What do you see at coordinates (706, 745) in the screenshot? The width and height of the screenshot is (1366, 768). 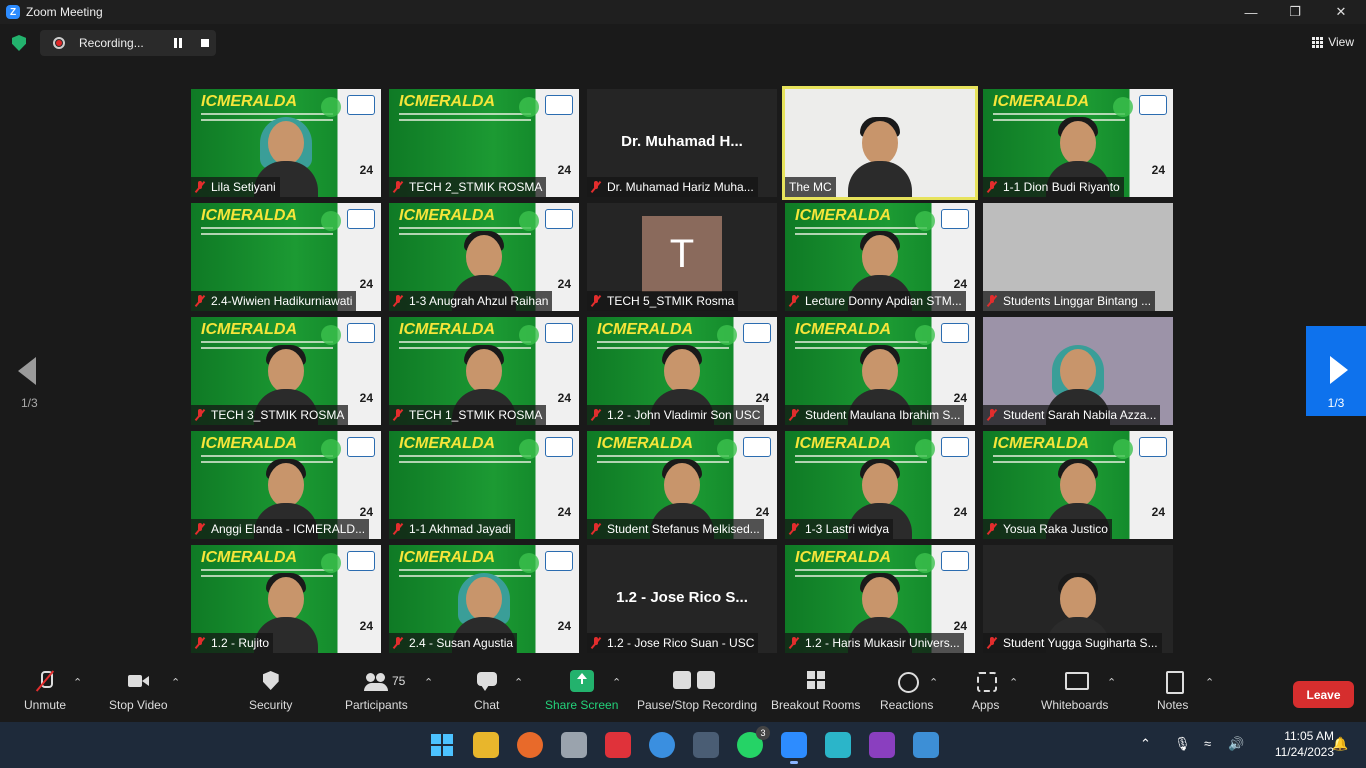 I see `network-tool-icon` at bounding box center [706, 745].